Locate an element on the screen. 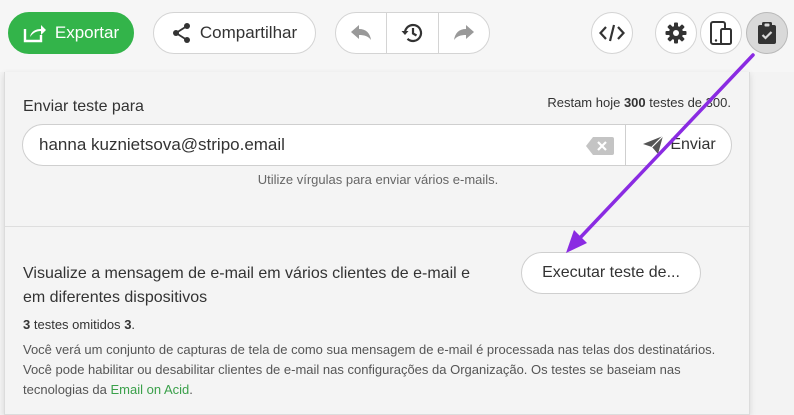  omitted-count: 3 is located at coordinates (27, 324).